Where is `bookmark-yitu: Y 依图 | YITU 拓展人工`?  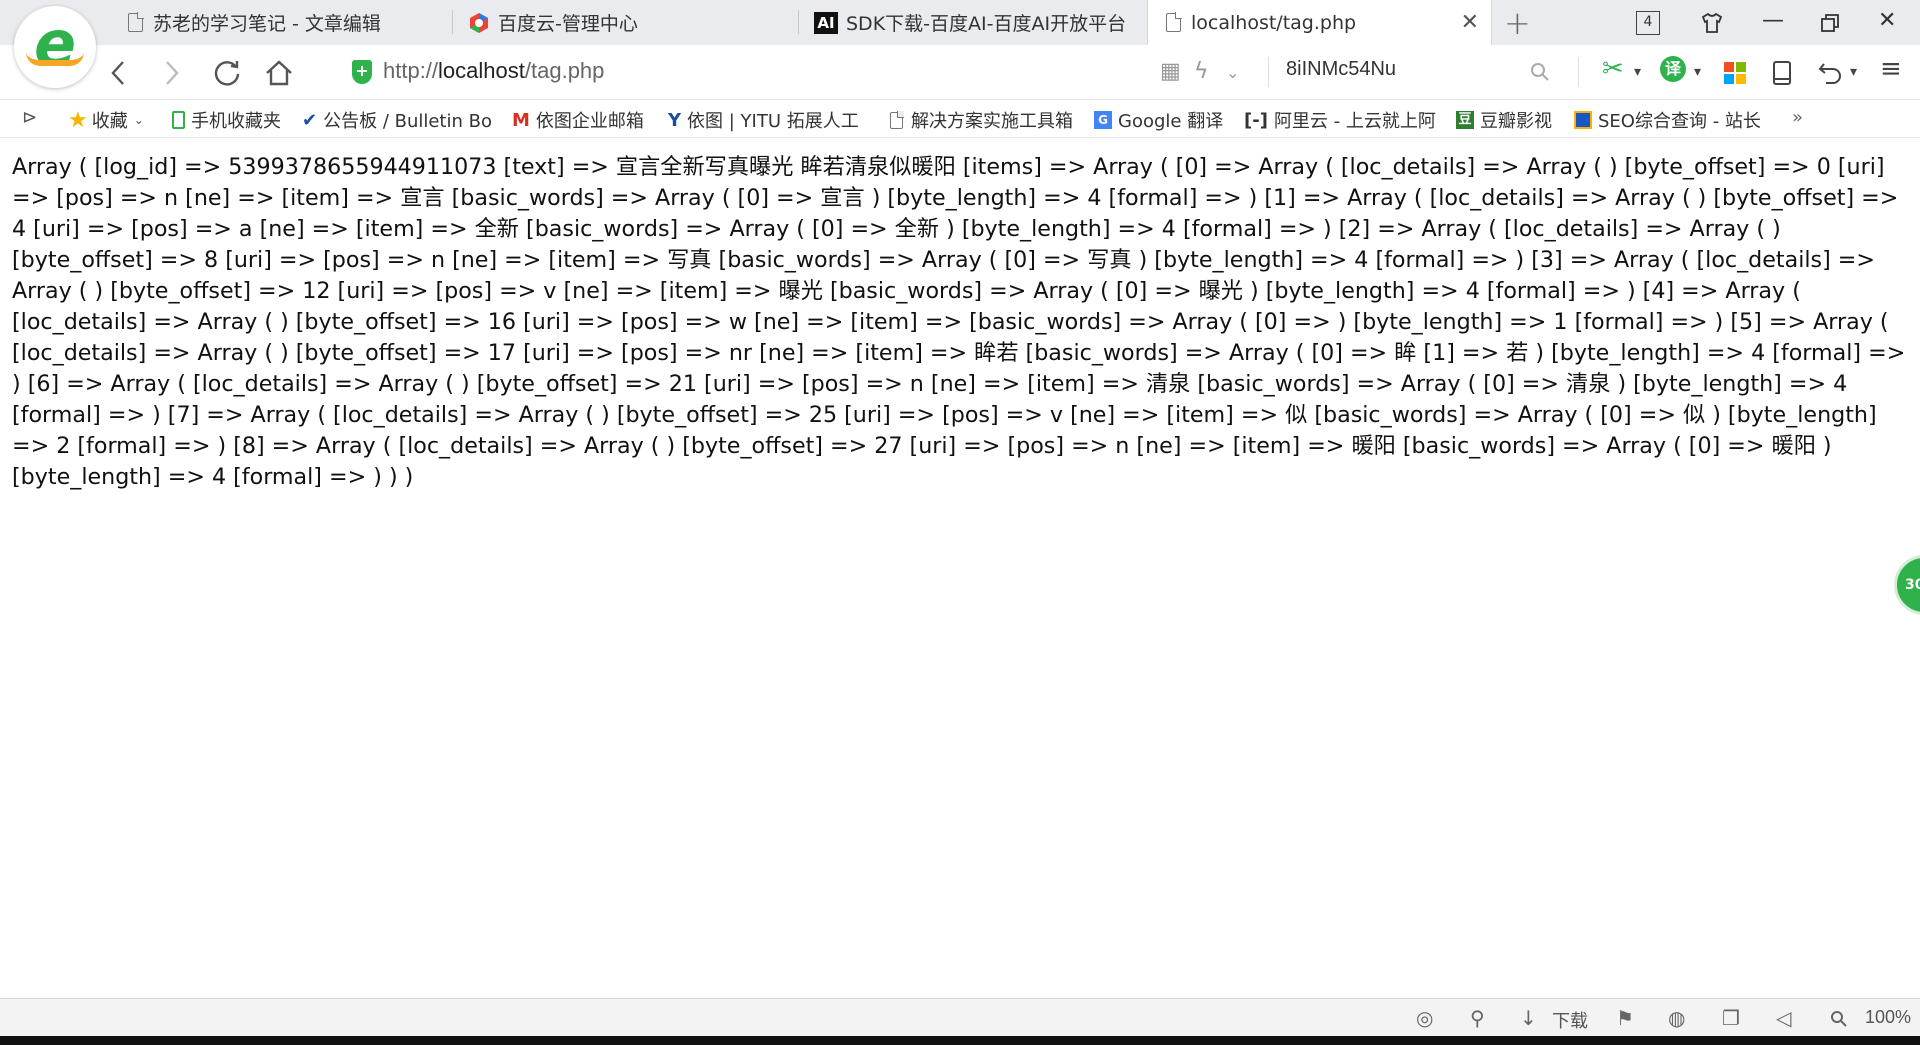
bookmark-yitu: Y 依图 | YITU 拓展人工 is located at coordinates (768, 120).